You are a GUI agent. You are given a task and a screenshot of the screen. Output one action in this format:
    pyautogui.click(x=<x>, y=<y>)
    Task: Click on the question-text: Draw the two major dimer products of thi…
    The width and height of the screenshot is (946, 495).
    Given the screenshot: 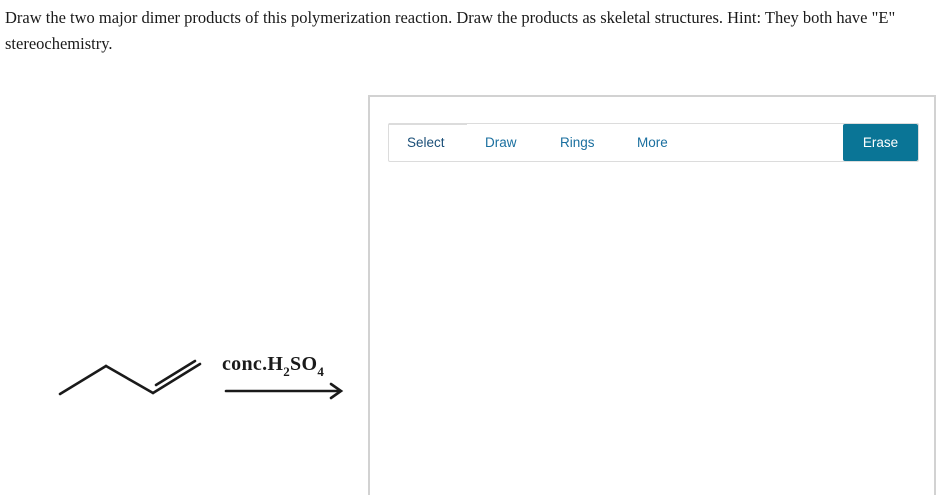 What is the action you would take?
    pyautogui.click(x=450, y=30)
    